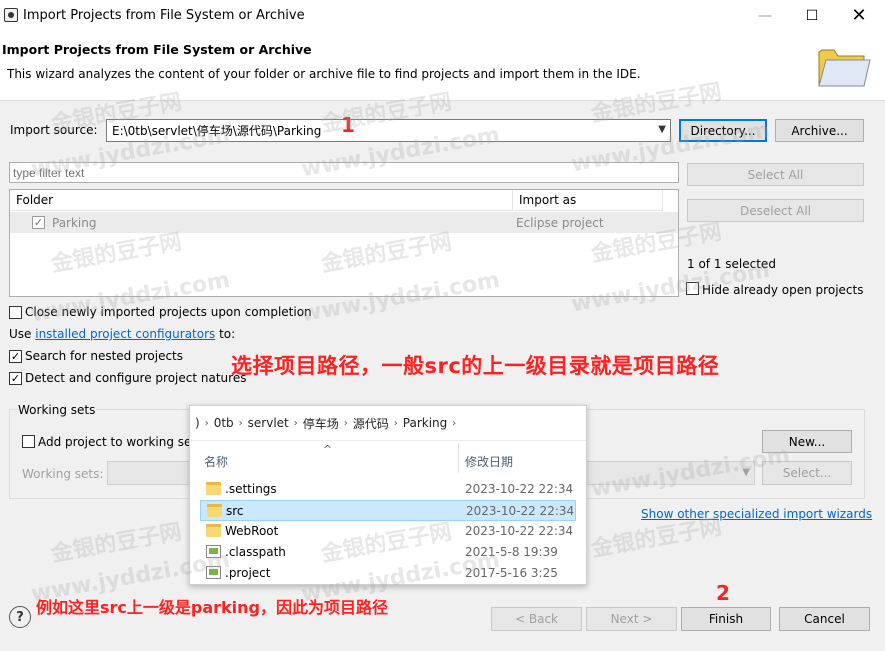 The width and height of the screenshot is (885, 651). I want to click on eclipse-app-icon, so click(11, 15).